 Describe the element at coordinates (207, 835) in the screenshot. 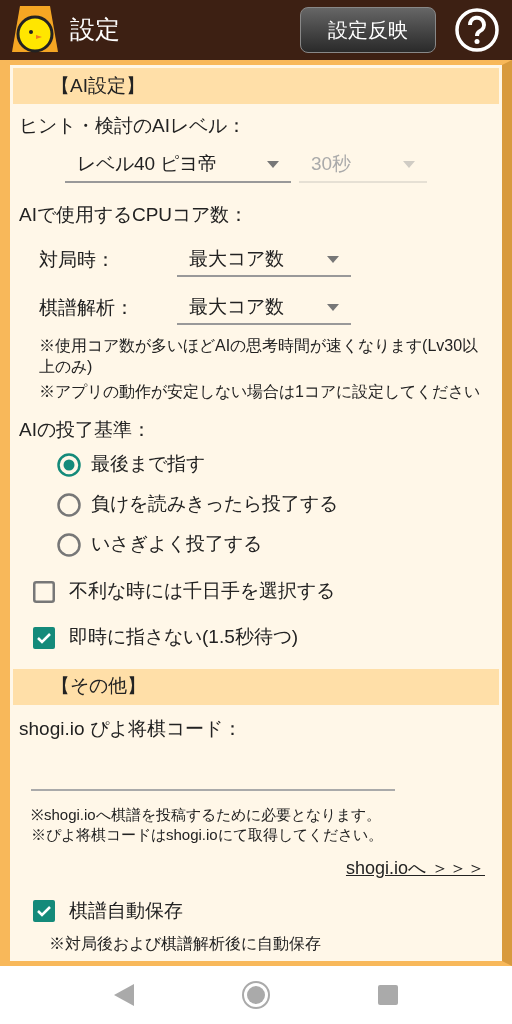

I see `note-text: ※ぴよ将棋コードはshogi.ioにて取得してください。` at that location.